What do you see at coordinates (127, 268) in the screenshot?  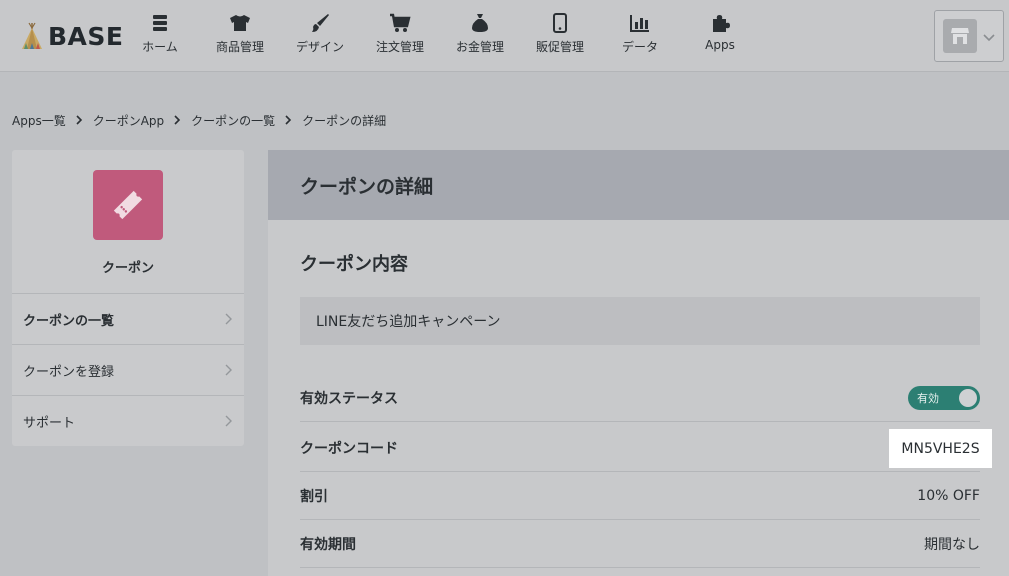 I see `app-name: クーポン` at bounding box center [127, 268].